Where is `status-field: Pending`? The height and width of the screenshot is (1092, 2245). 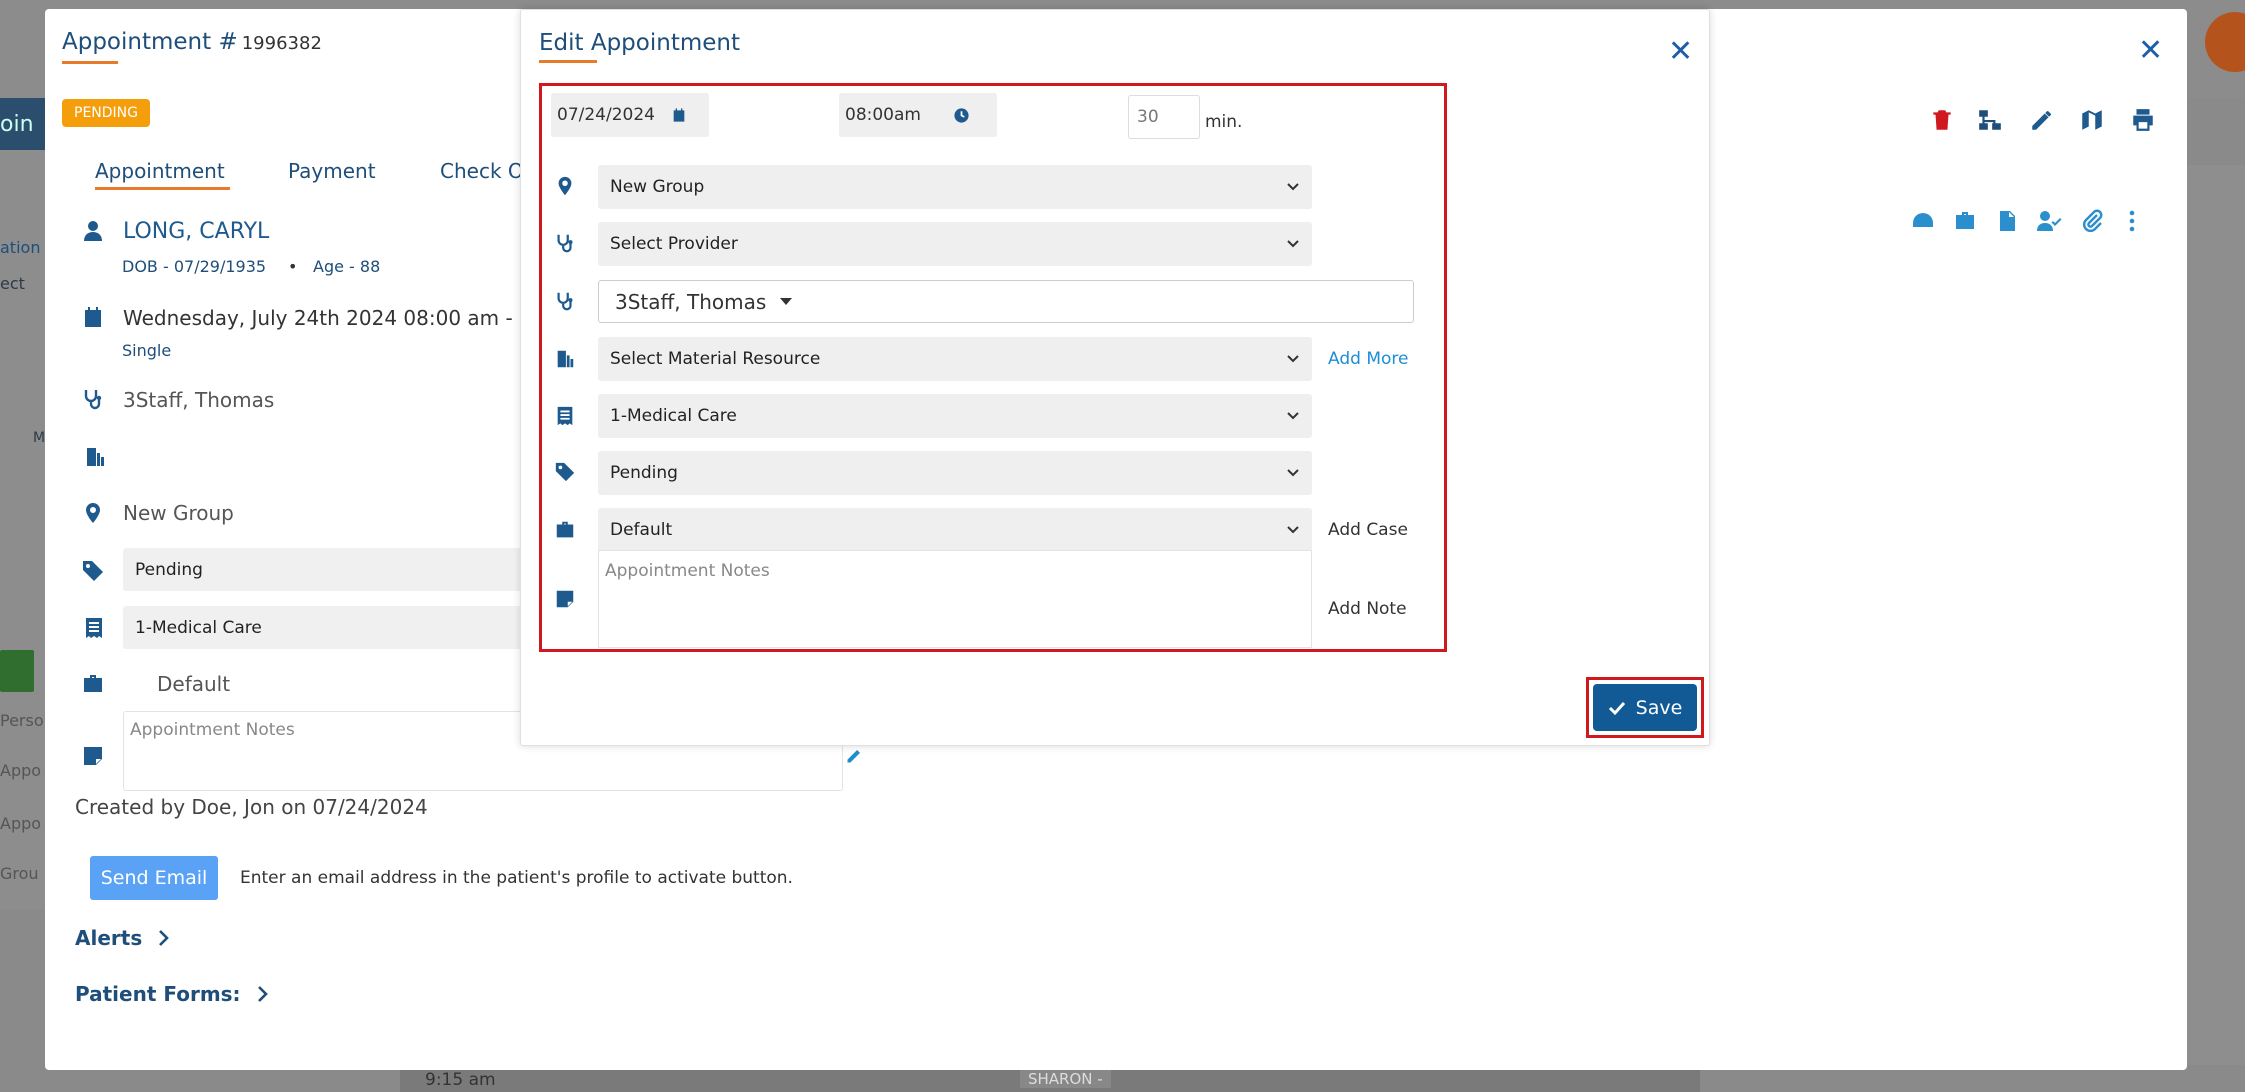 status-field: Pending is located at coordinates (323, 569).